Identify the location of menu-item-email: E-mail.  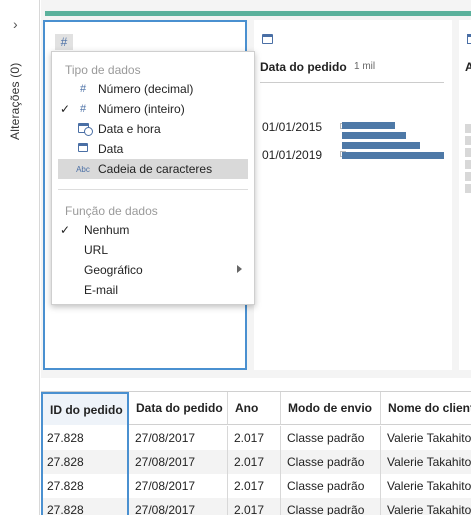
(153, 290).